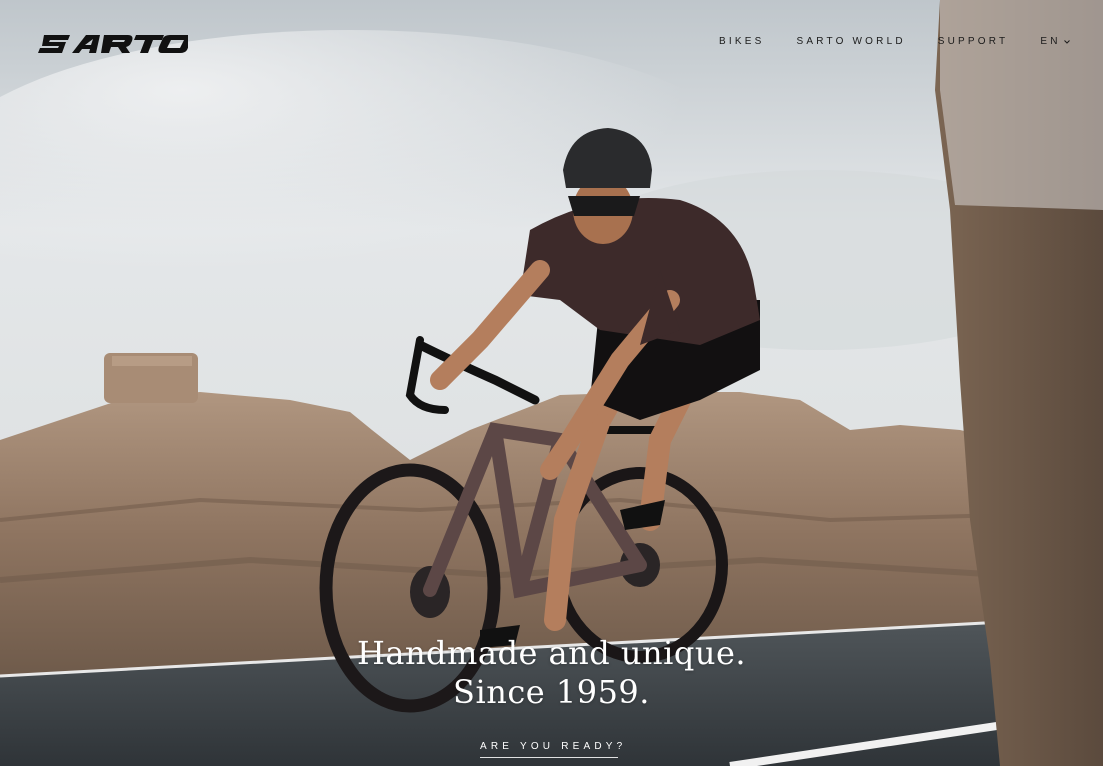 The width and height of the screenshot is (1103, 766). I want to click on are-you-ready-link: ARE YOU READY?, so click(551, 749).